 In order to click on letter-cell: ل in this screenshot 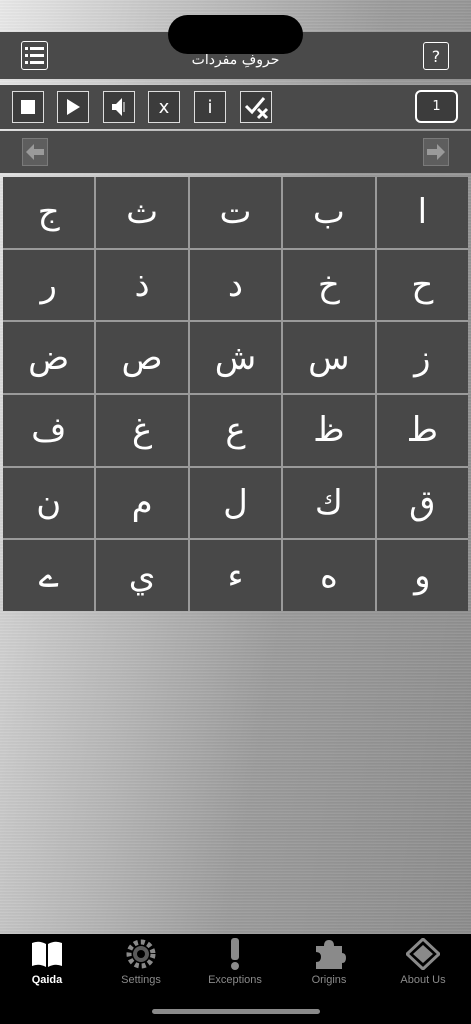, I will do `click(235, 503)`.